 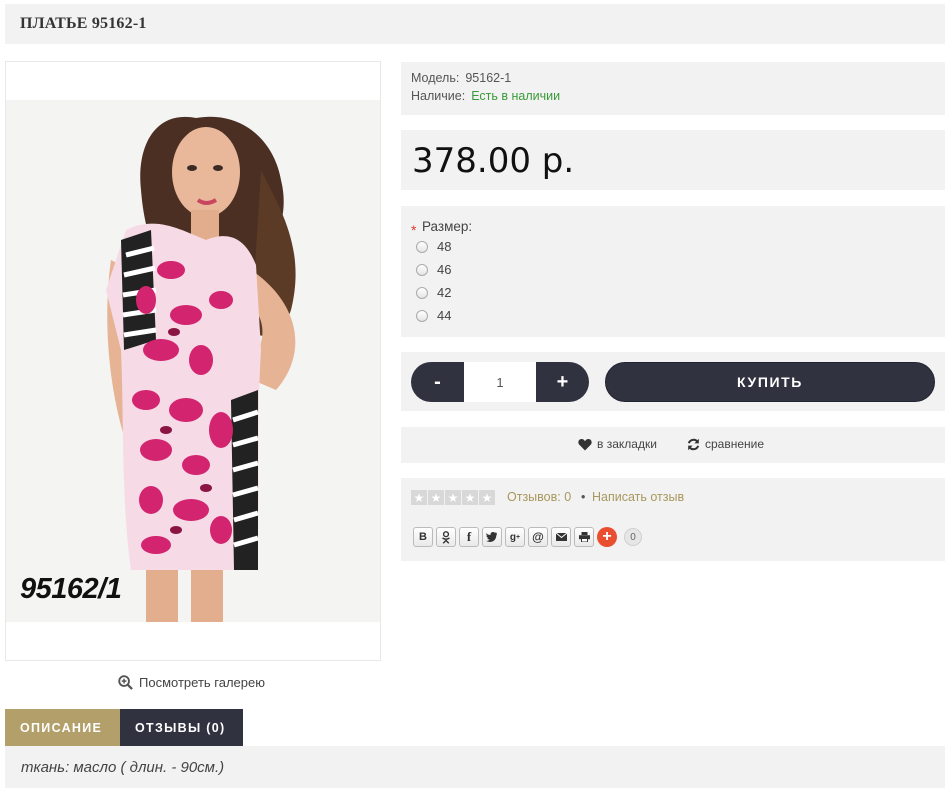 What do you see at coordinates (71, 589) in the screenshot?
I see `image-caption: 95162/1` at bounding box center [71, 589].